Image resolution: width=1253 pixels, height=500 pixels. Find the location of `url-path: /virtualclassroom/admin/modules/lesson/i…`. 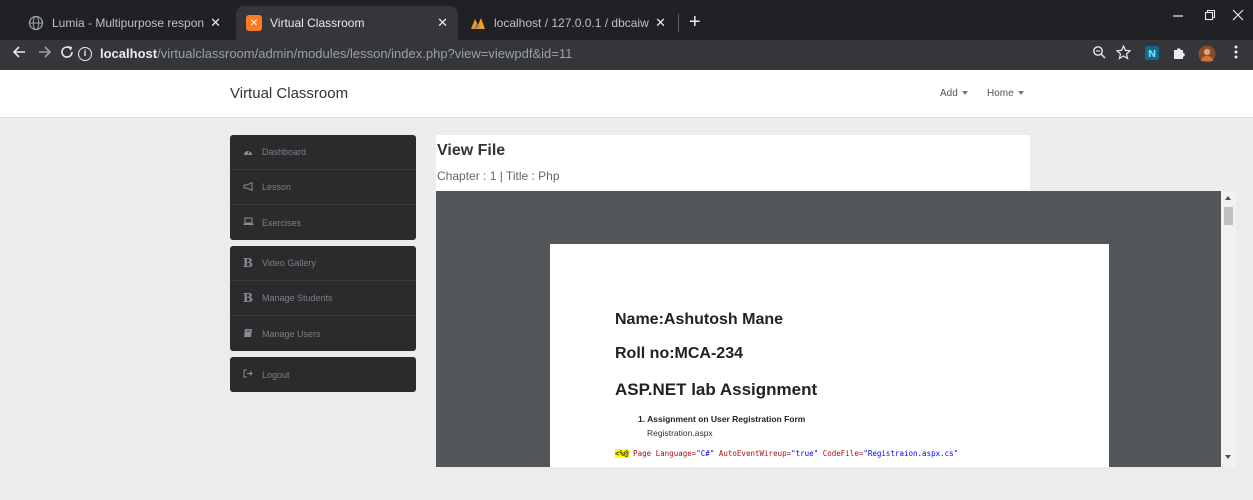

url-path: /virtualclassroom/admin/modules/lesson/i… is located at coordinates (365, 53).